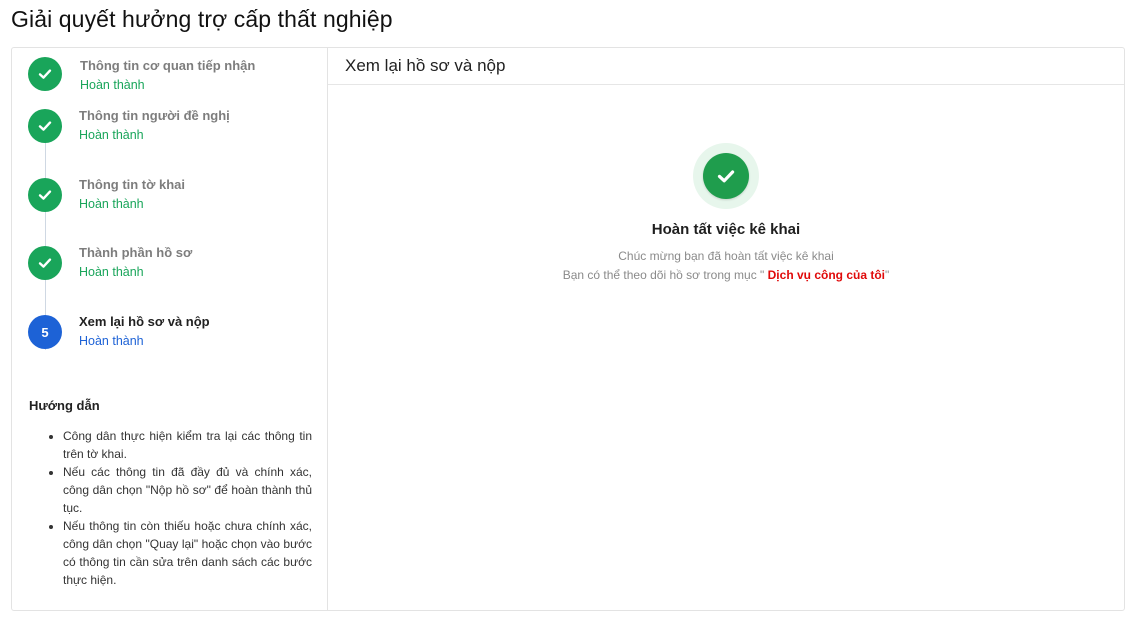 The height and width of the screenshot is (622, 1138). Describe the element at coordinates (887, 275) in the screenshot. I see `line-2-suffix: "` at that location.